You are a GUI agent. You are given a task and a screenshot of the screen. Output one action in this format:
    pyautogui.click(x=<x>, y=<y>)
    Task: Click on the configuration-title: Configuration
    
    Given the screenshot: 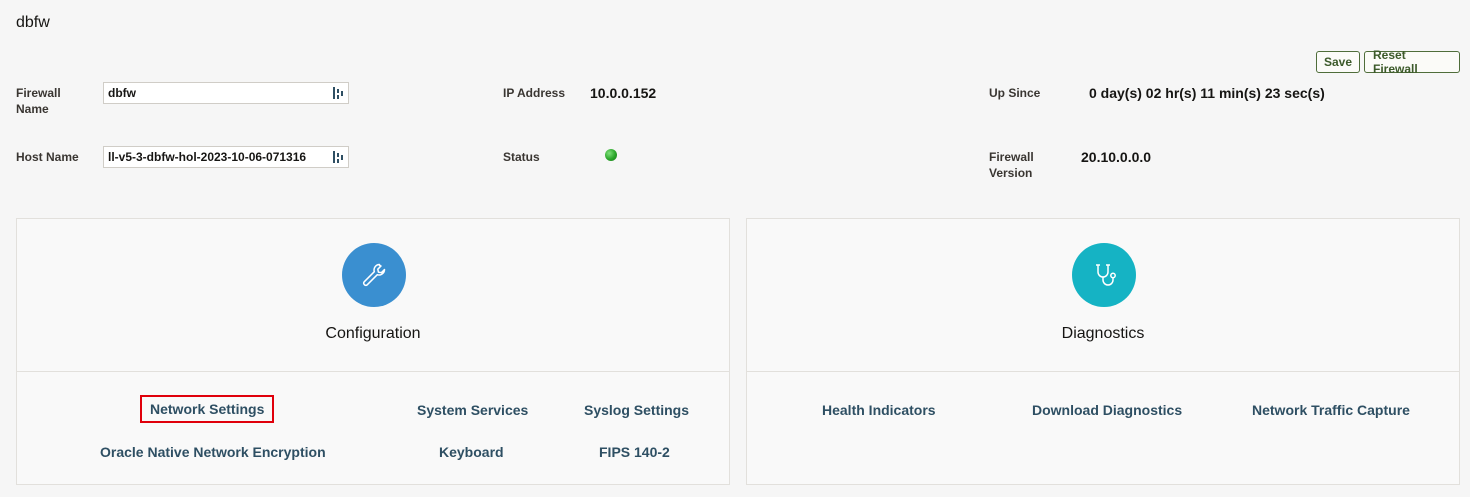 What is the action you would take?
    pyautogui.click(x=373, y=333)
    